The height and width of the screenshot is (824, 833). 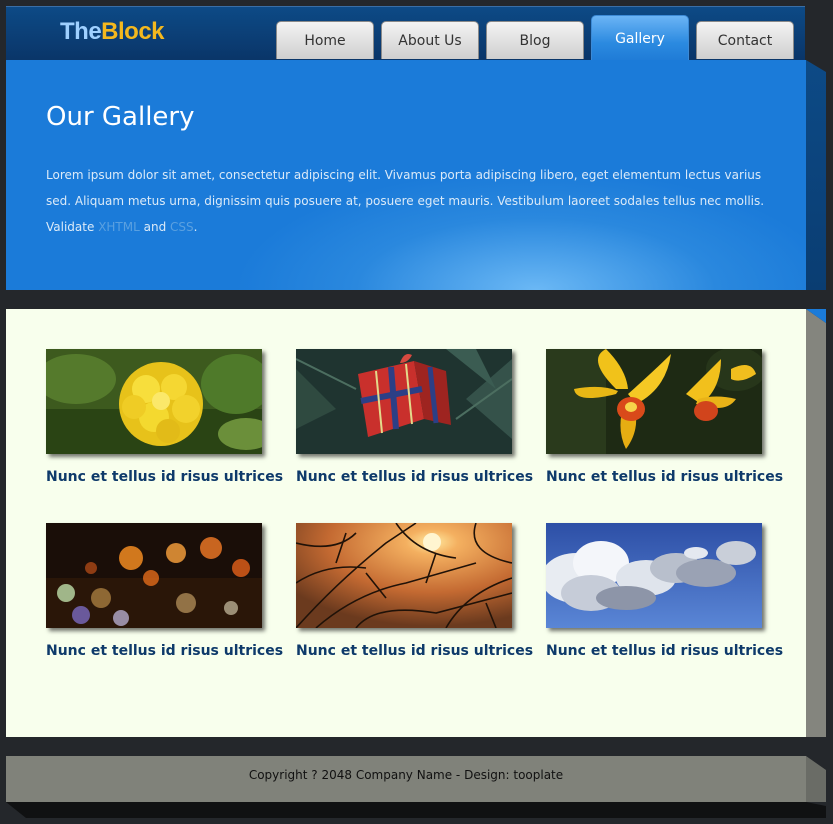 I want to click on yellow-flower-image, so click(x=154, y=401).